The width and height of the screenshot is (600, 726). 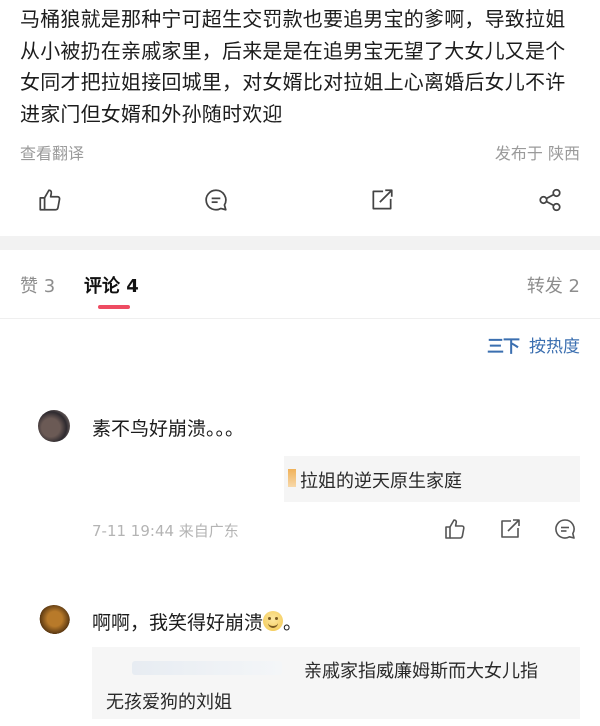 What do you see at coordinates (292, 478) in the screenshot?
I see `quote-thumbnail-icon` at bounding box center [292, 478].